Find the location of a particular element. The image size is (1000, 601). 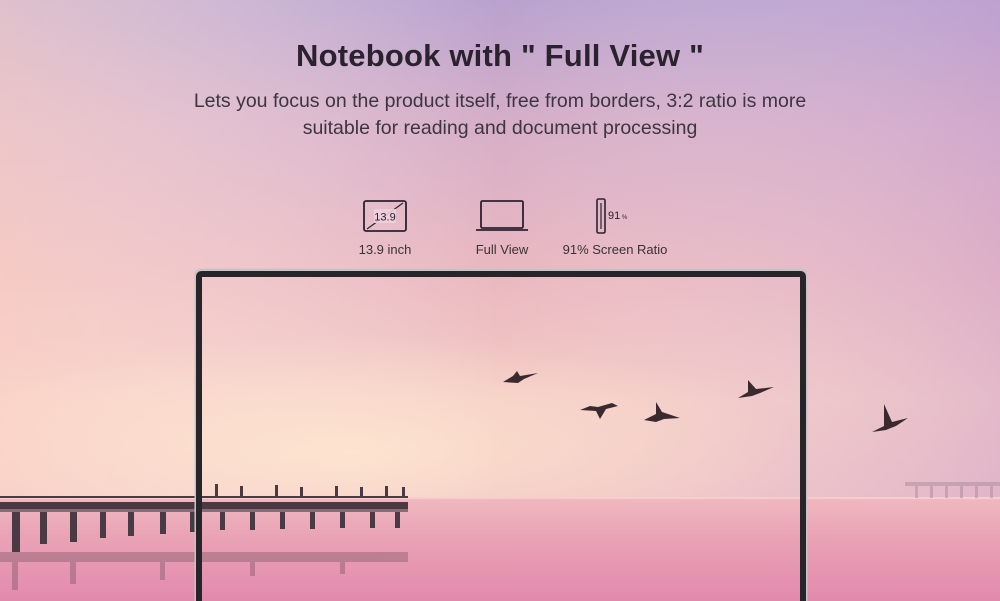

feature-label: 13.9 inch is located at coordinates (385, 249).